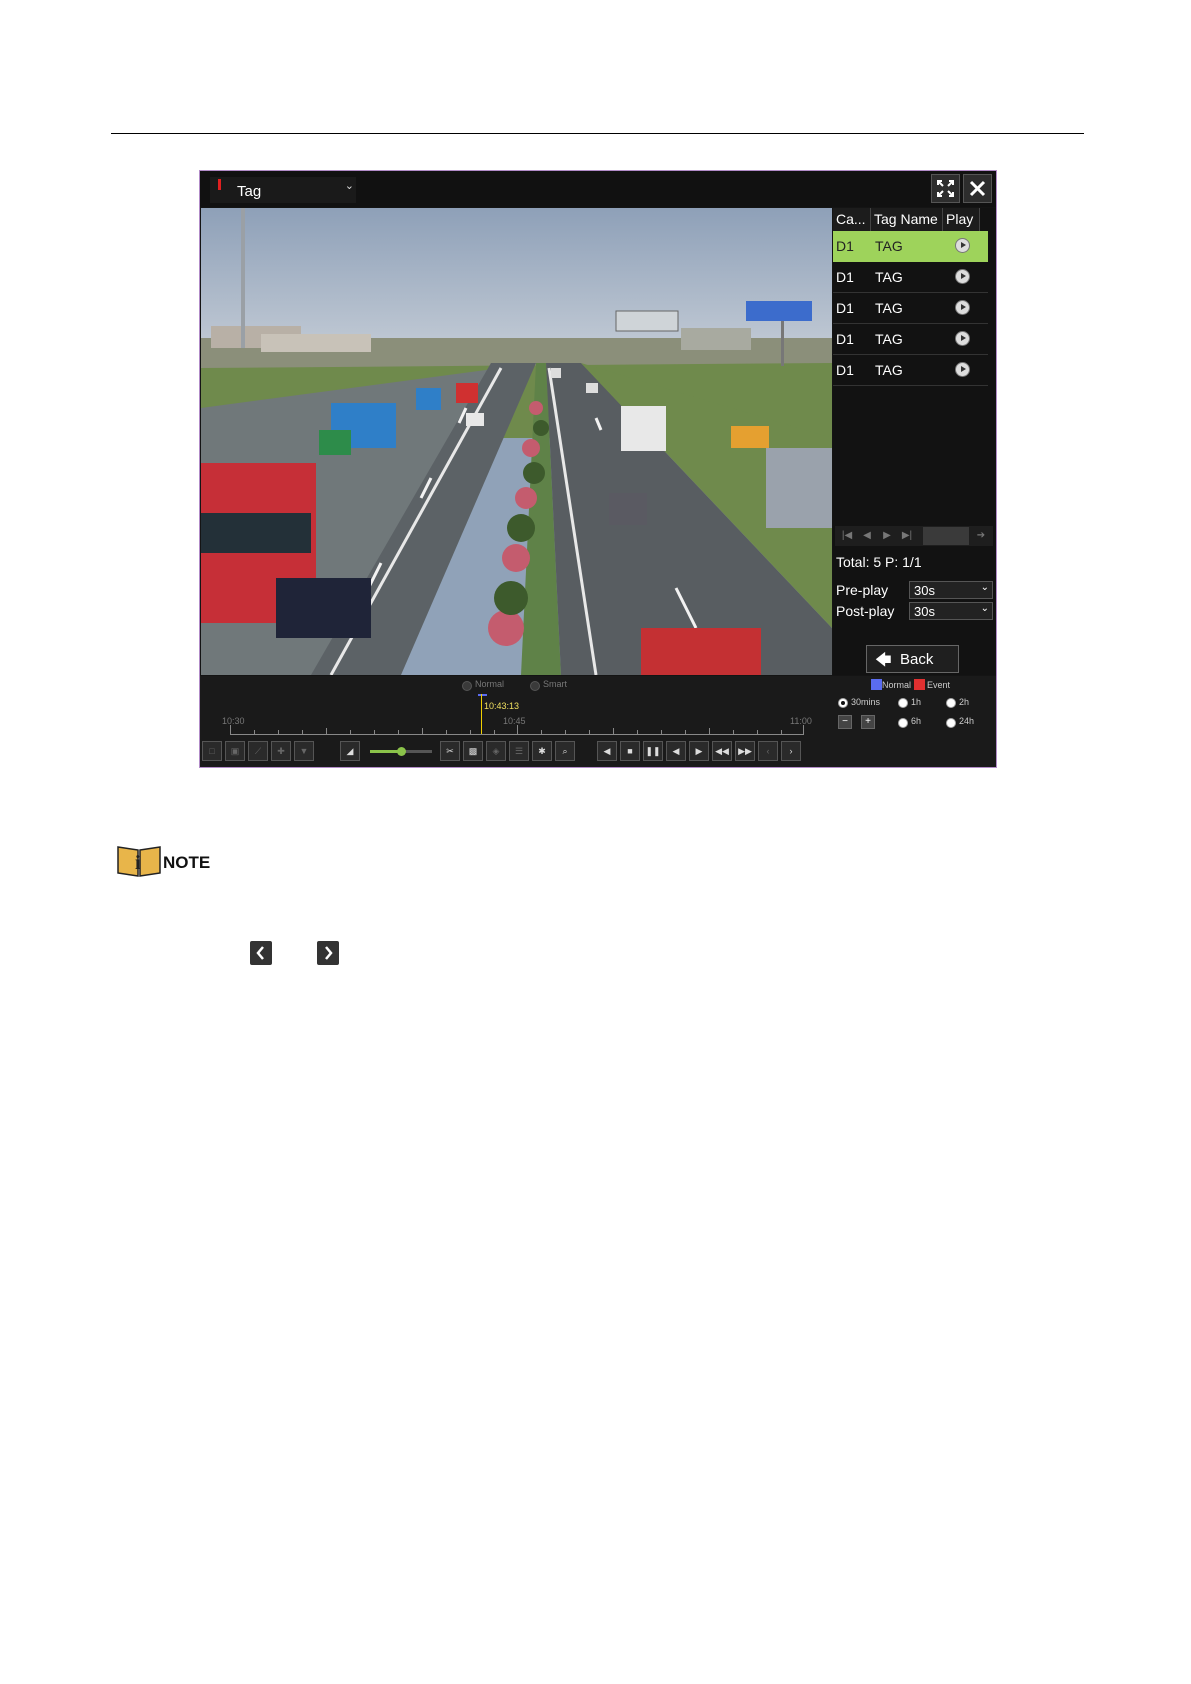 This screenshot has height=1684, width=1191. What do you see at coordinates (862, 590) in the screenshot?
I see `pre-play-label: Pre-play` at bounding box center [862, 590].